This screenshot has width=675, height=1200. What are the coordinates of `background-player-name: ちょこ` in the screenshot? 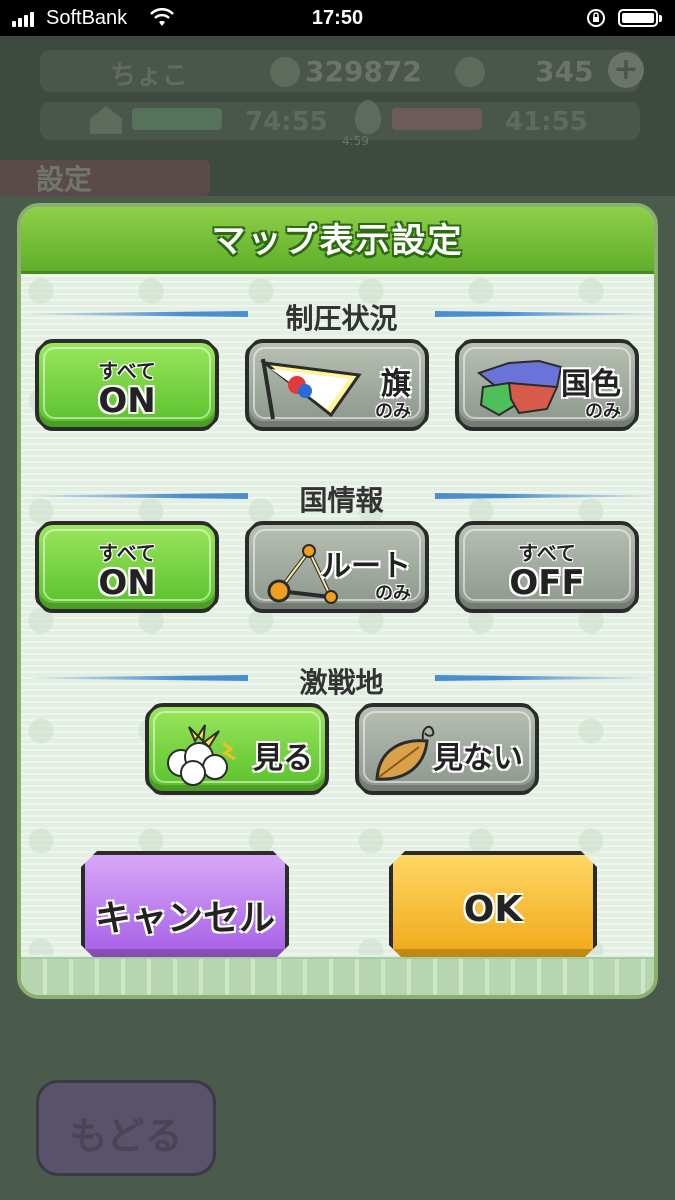 It's located at (149, 76).